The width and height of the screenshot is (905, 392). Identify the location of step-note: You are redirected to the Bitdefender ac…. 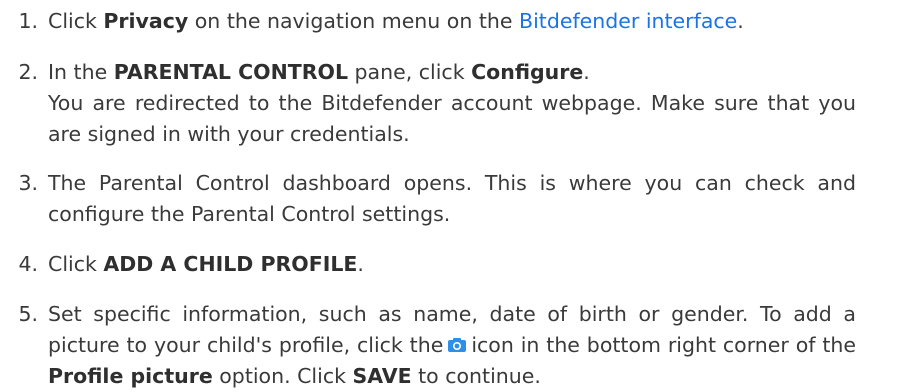
(452, 118).